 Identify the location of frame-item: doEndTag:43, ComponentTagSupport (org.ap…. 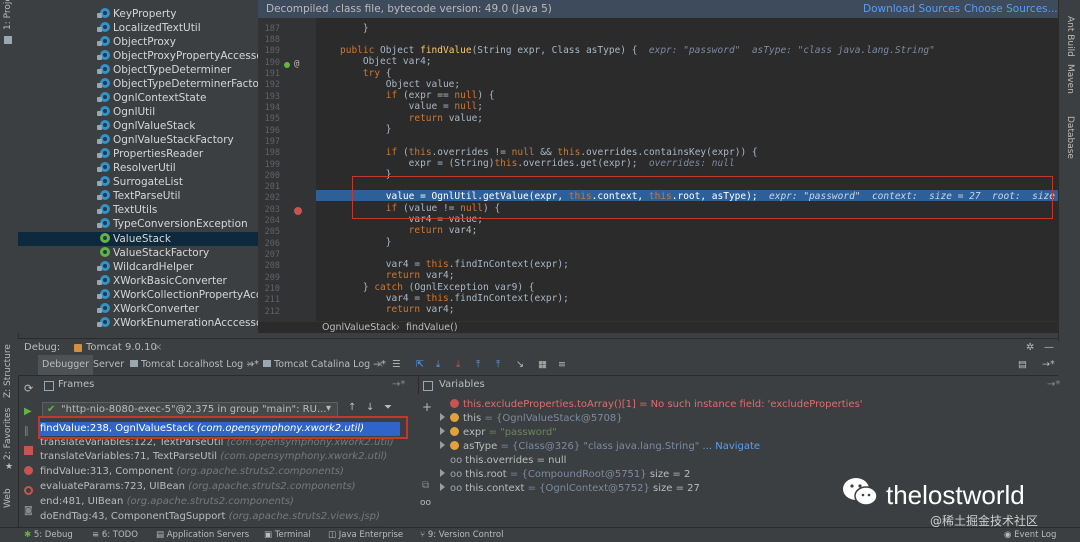
(210, 517).